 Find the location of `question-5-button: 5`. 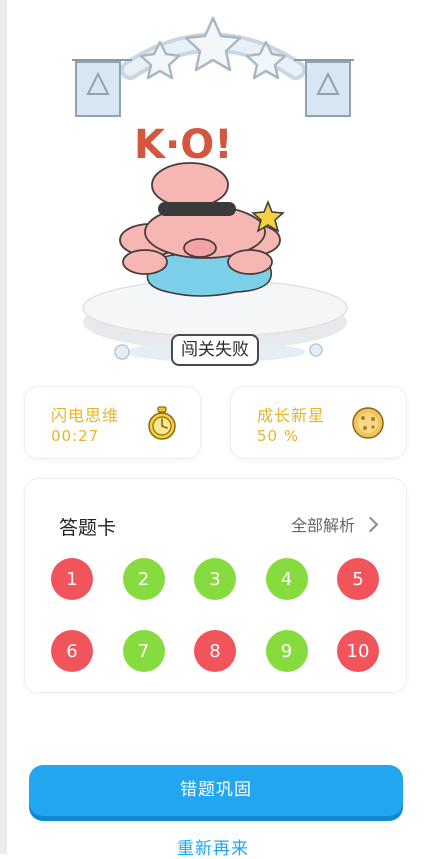

question-5-button: 5 is located at coordinates (358, 579).